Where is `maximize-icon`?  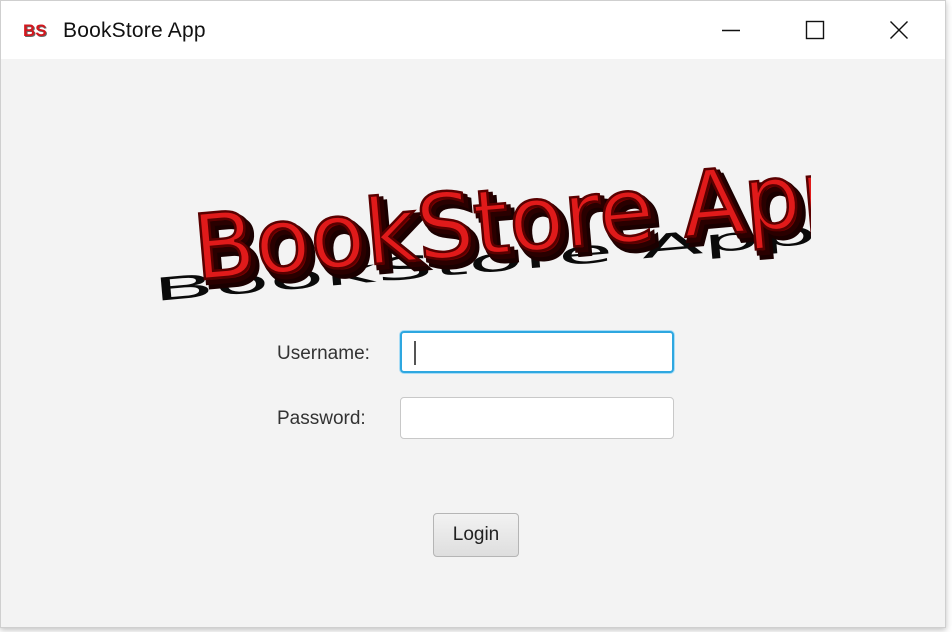
maximize-icon is located at coordinates (815, 30).